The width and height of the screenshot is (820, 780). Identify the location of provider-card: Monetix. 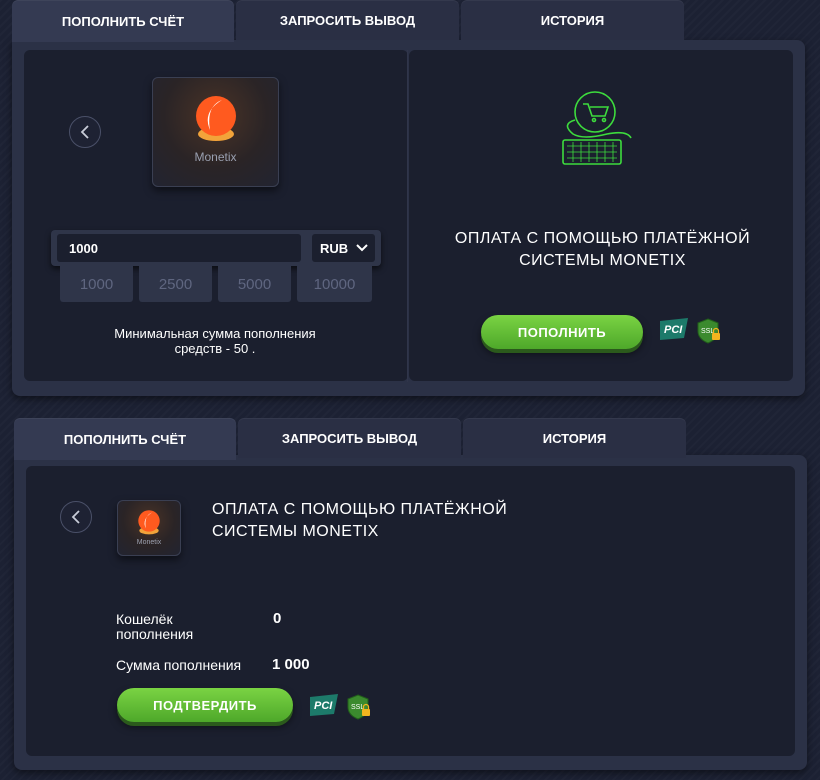
(215, 132).